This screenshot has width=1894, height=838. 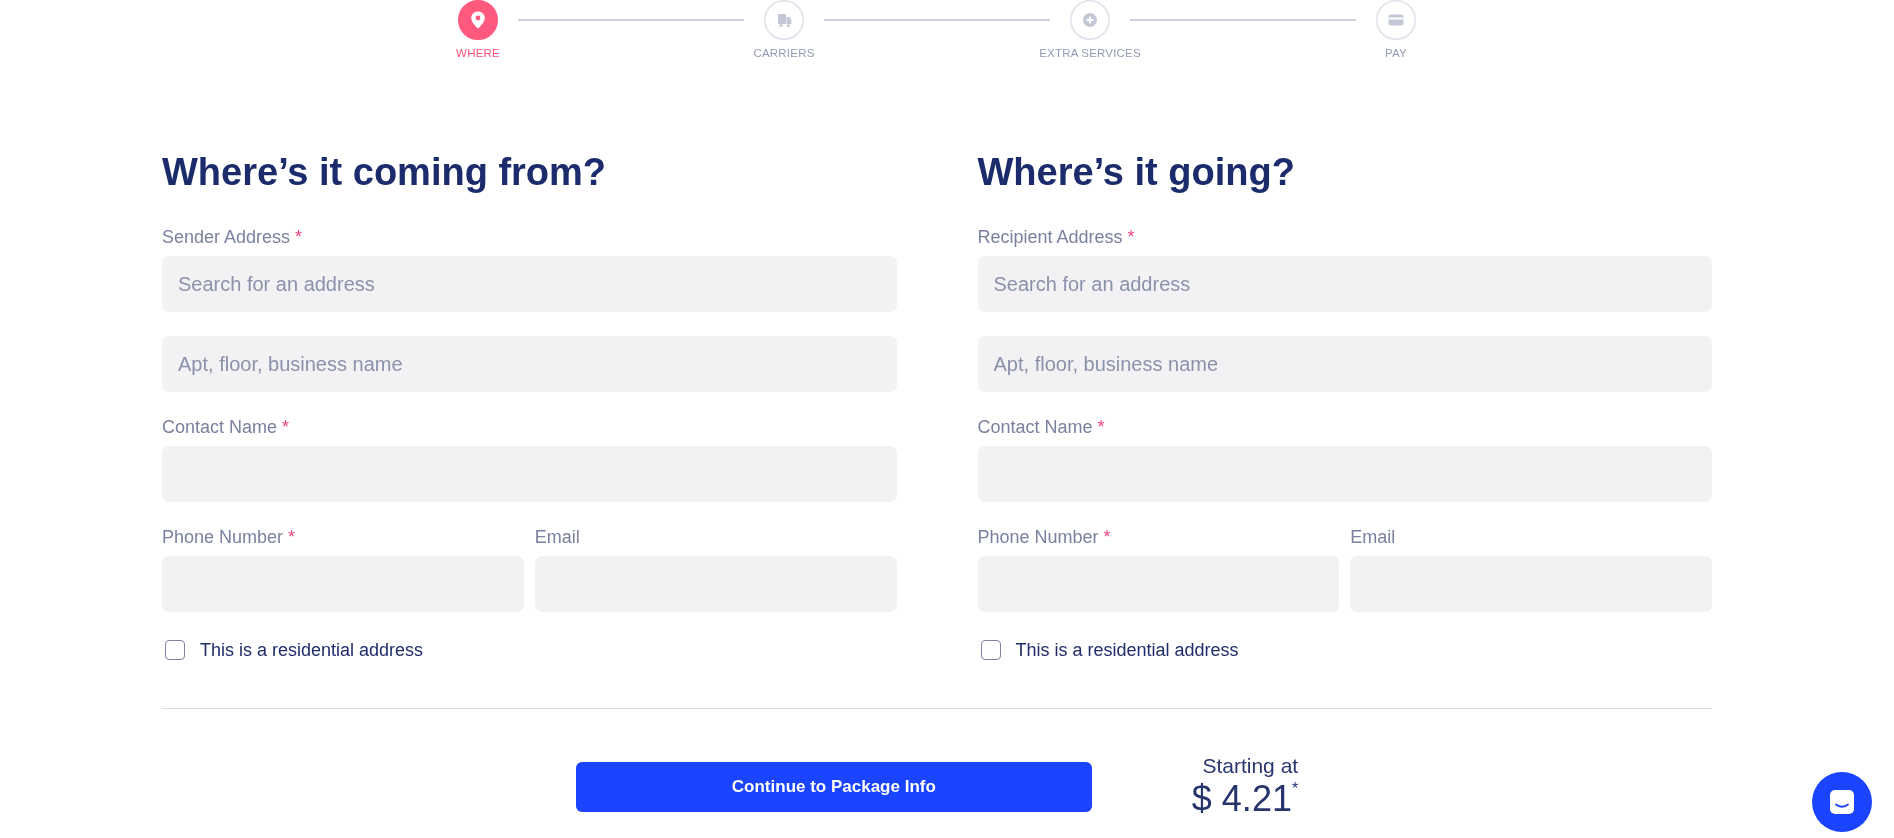 I want to click on chat-icon, so click(x=1842, y=802).